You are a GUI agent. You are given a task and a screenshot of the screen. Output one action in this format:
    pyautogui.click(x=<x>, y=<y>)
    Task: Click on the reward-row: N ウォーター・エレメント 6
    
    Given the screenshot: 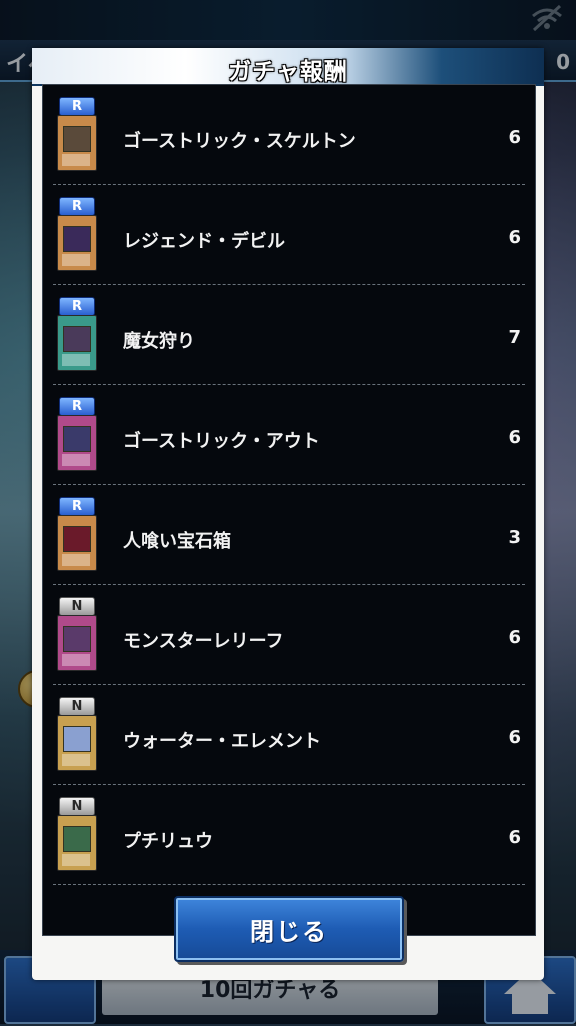 What is the action you would take?
    pyautogui.click(x=289, y=735)
    